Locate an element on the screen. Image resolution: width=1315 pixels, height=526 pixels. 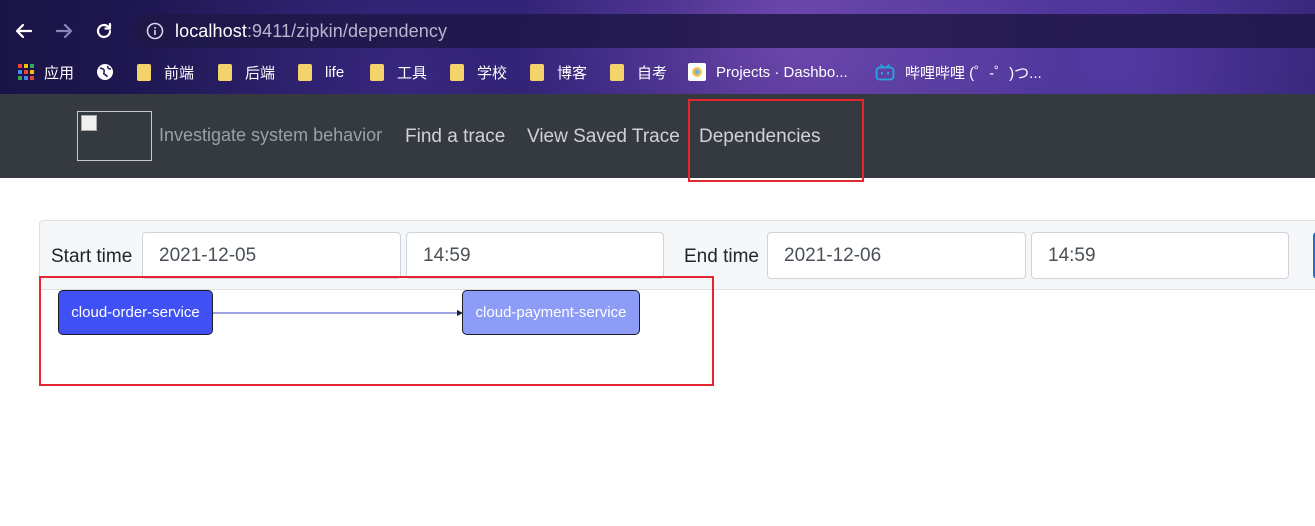
zipkin-logo-image is located at coordinates (114, 136).